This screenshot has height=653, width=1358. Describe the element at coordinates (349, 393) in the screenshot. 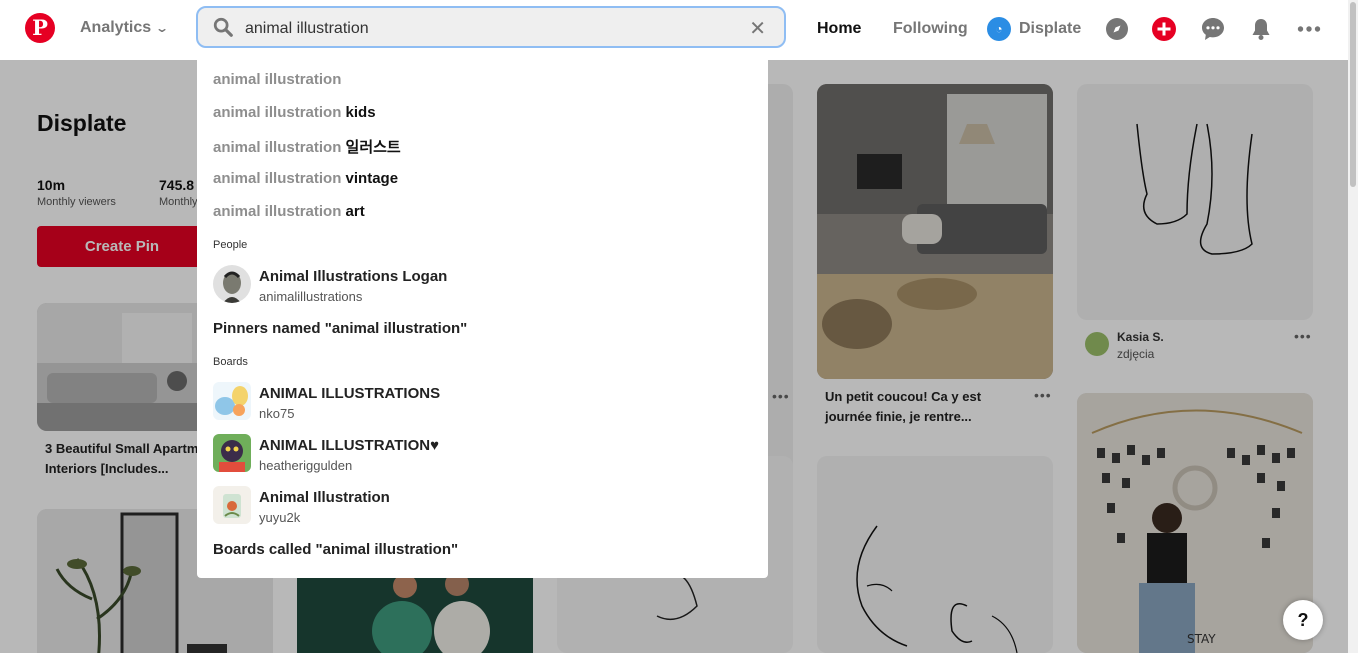

I see `board-name: ANIMAL ILLUSTRATIONS` at that location.